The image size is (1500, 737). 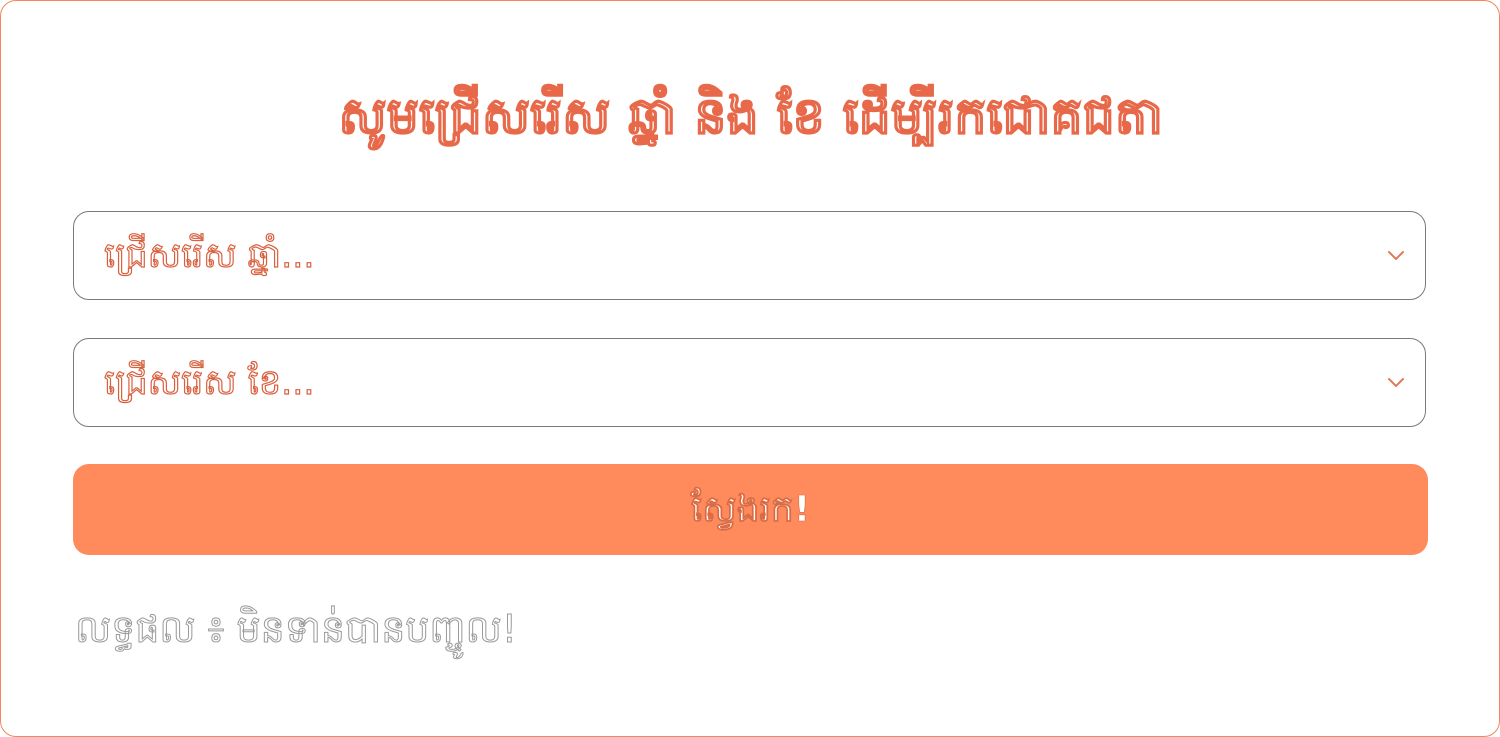 What do you see at coordinates (751, 116) in the screenshot?
I see `page-title: សូមជ្រើសរើស ឆ្នាំ និង ខែ ដើម្បីរកជោគជតា` at bounding box center [751, 116].